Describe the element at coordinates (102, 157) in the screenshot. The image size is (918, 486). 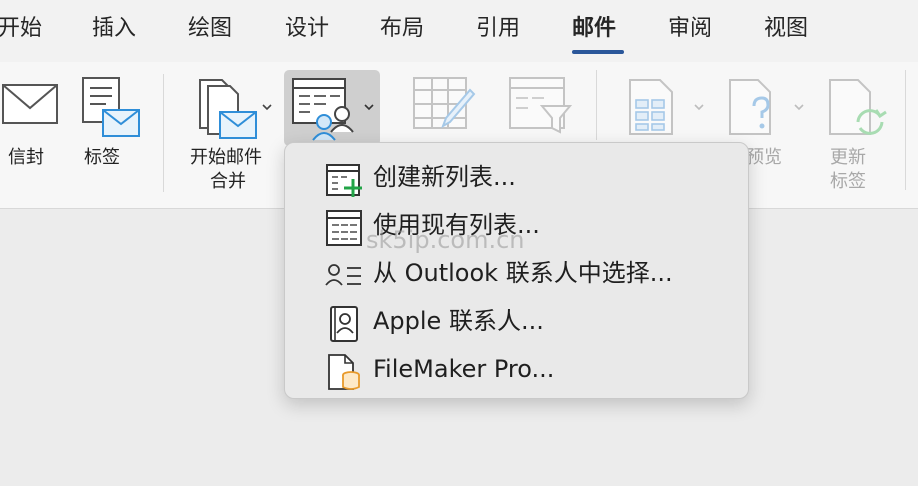
I see `labels-label: 标签` at that location.